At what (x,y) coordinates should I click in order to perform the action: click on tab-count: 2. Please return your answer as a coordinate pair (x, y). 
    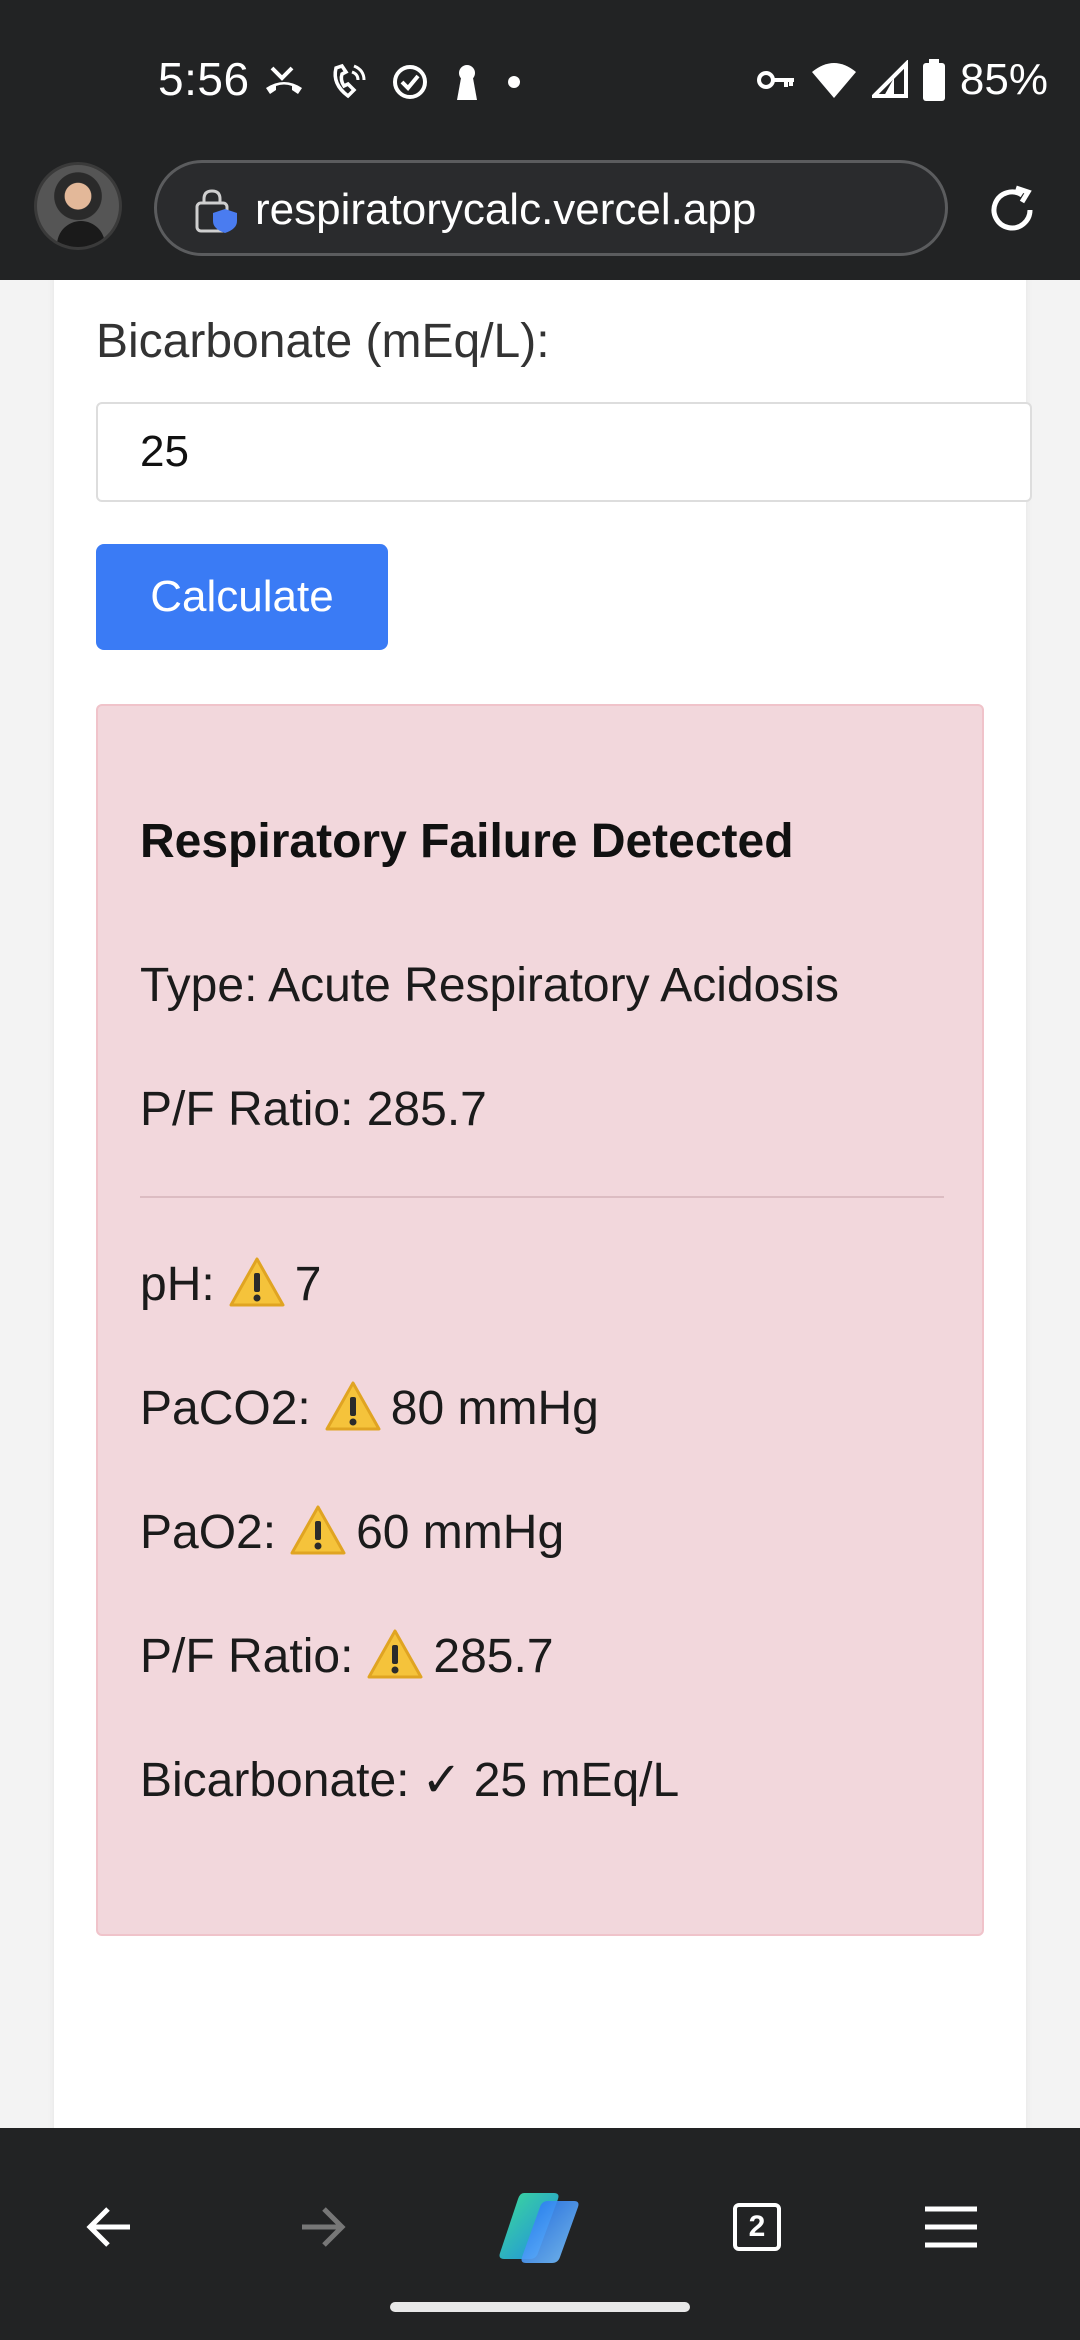
    Looking at the image, I should click on (757, 2227).